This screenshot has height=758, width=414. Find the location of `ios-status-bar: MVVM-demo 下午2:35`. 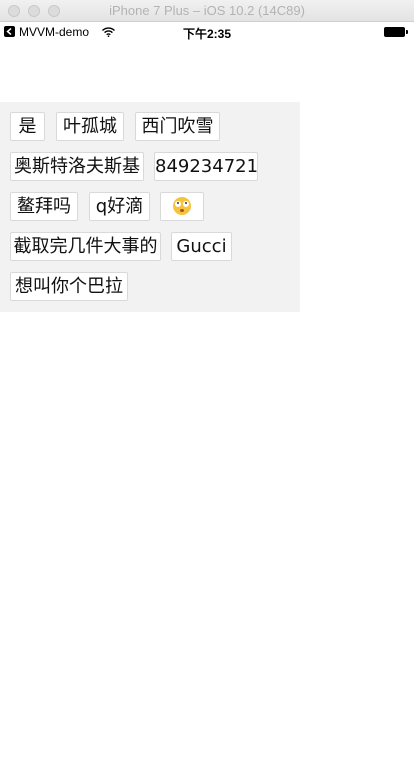

ios-status-bar: MVVM-demo 下午2:35 is located at coordinates (207, 32).